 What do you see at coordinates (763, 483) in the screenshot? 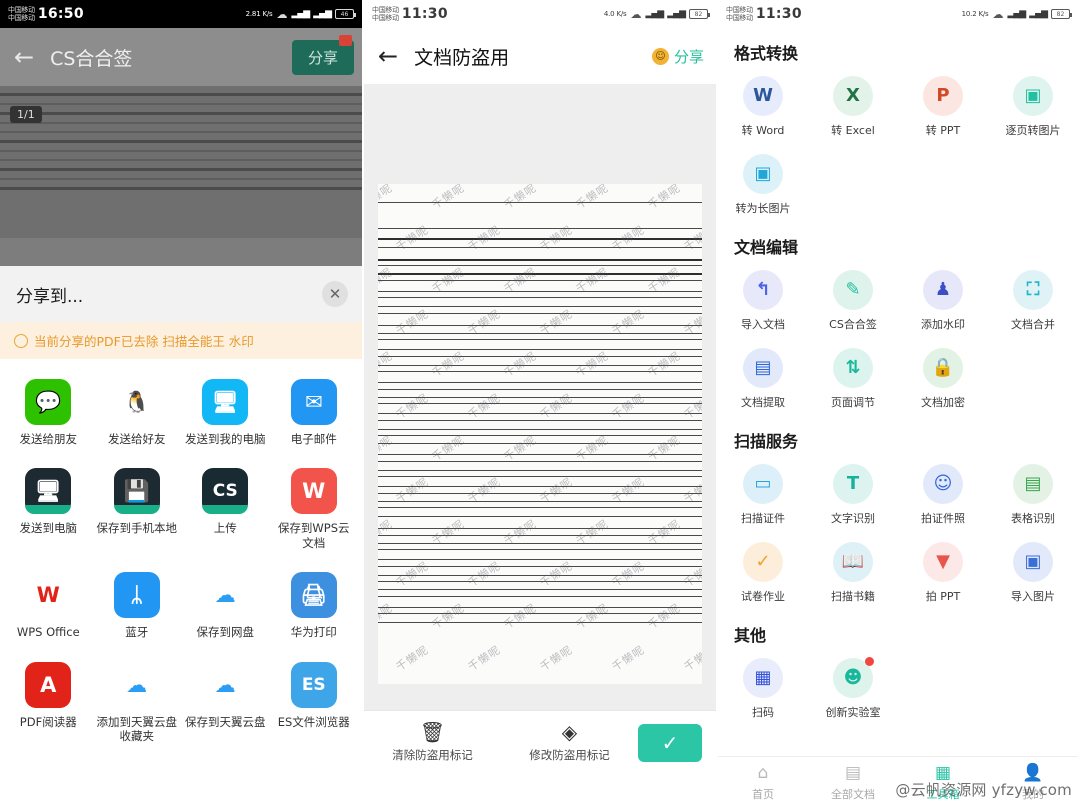
I see `icon-glyph: ▭` at bounding box center [763, 483].